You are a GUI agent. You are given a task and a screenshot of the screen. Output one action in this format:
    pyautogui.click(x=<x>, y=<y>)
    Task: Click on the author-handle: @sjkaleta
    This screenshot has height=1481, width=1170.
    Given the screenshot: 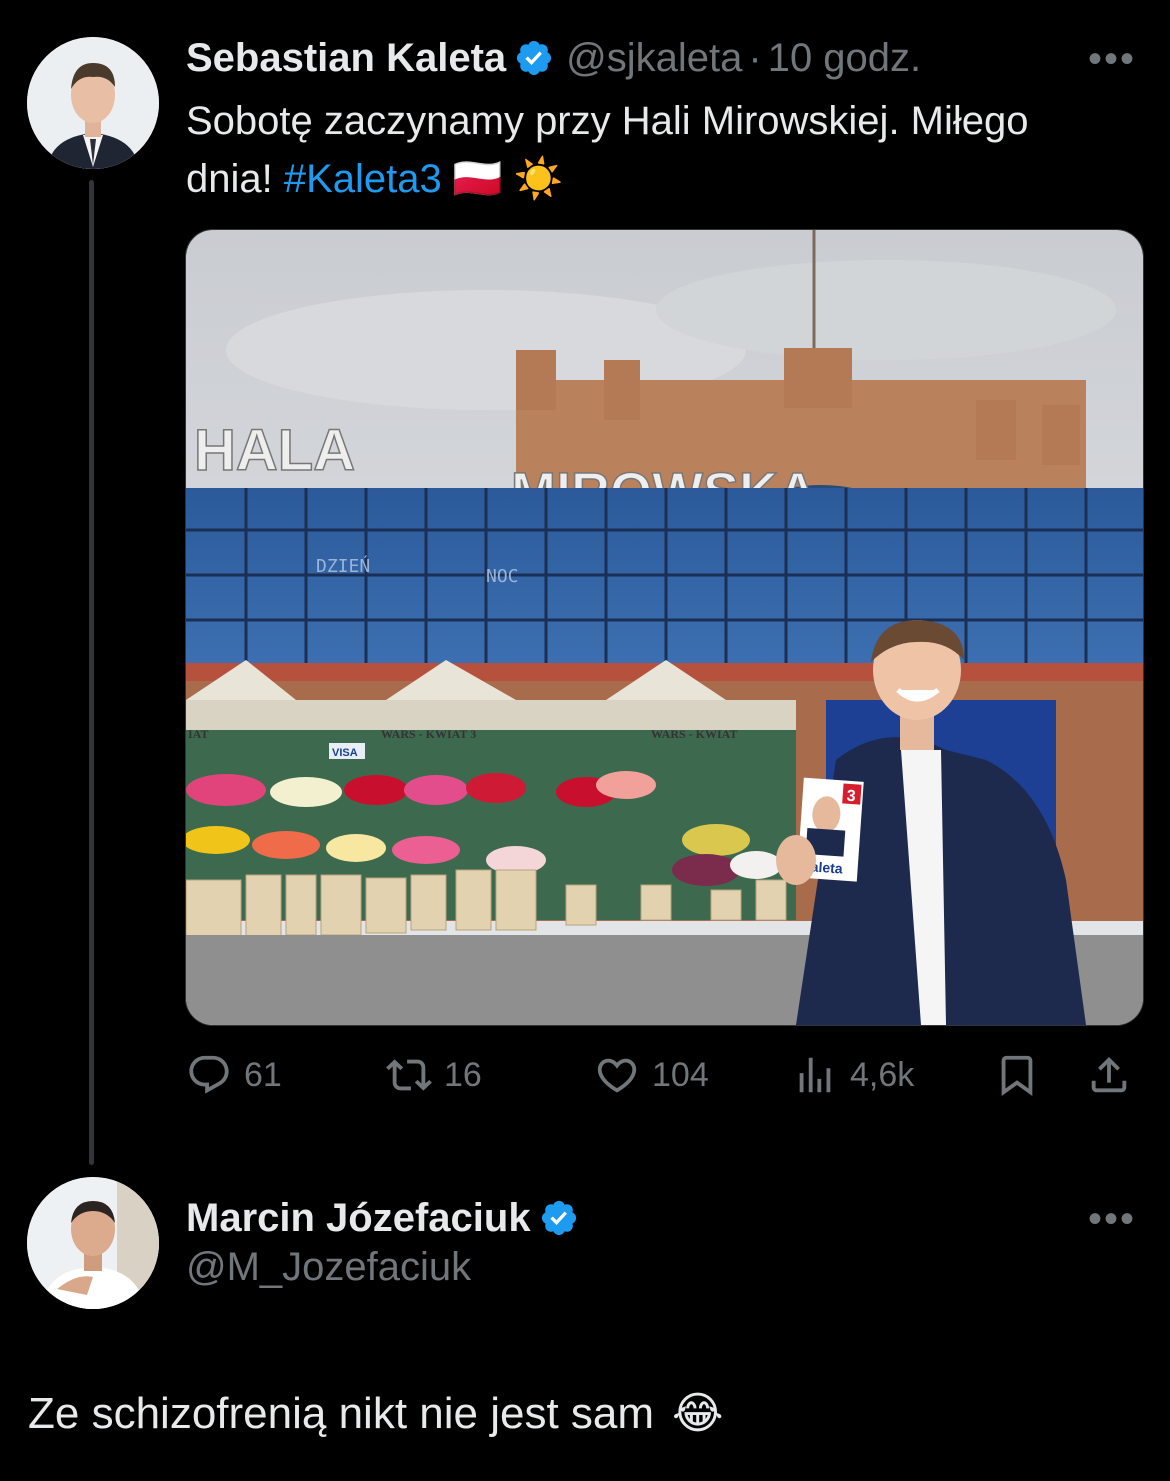 What is the action you would take?
    pyautogui.click(x=654, y=58)
    